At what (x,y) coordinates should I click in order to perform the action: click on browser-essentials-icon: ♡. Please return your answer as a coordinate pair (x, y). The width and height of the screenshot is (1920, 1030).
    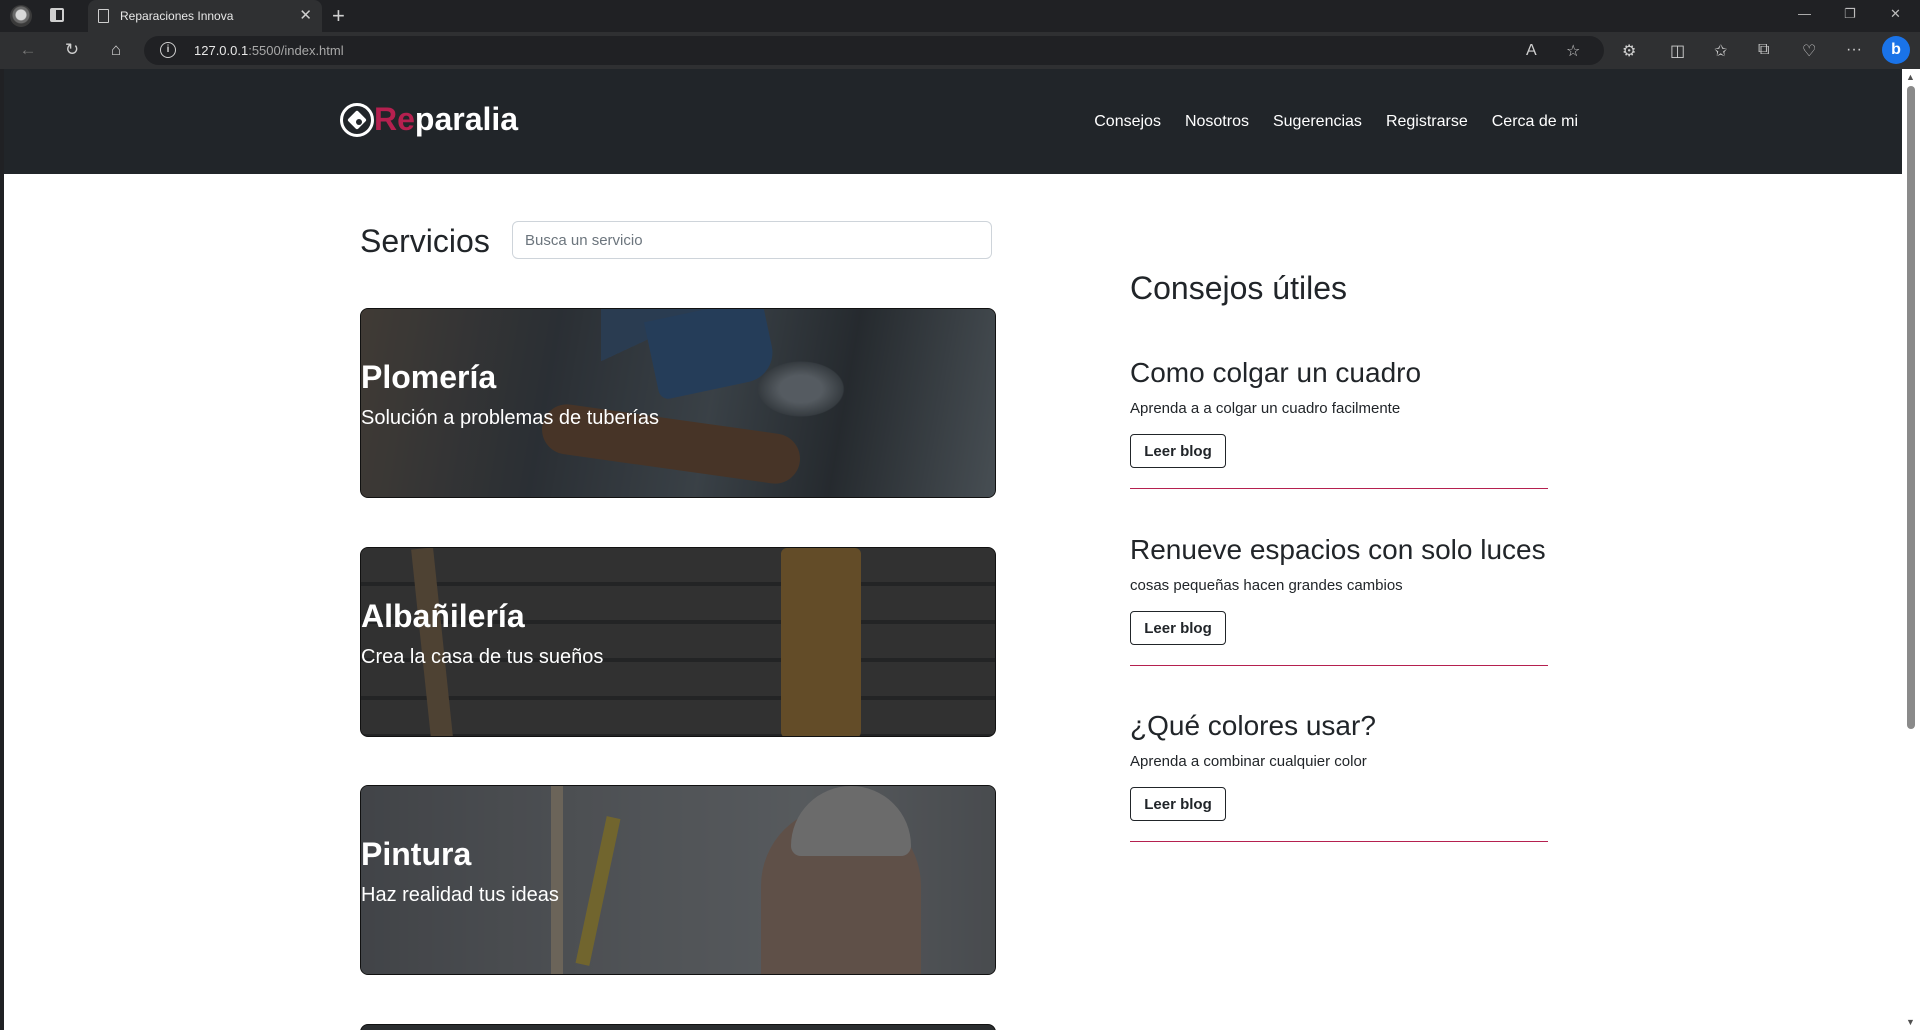
    Looking at the image, I should click on (1809, 51).